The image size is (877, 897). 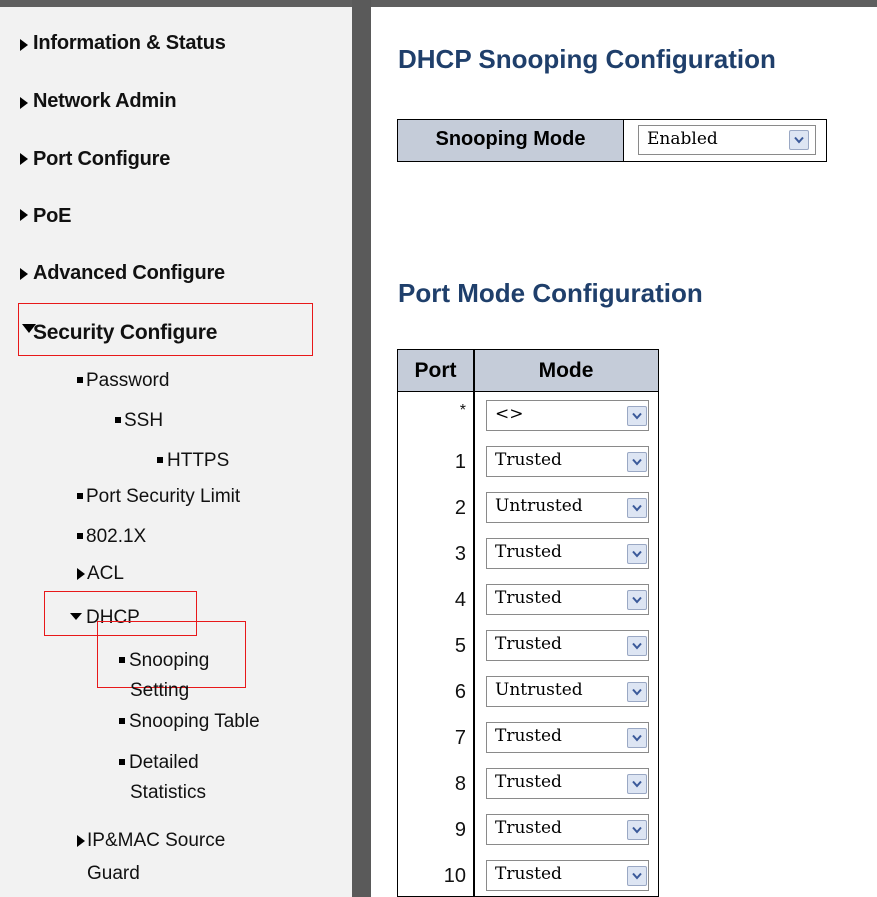 I want to click on port-number: *, so click(x=462, y=410).